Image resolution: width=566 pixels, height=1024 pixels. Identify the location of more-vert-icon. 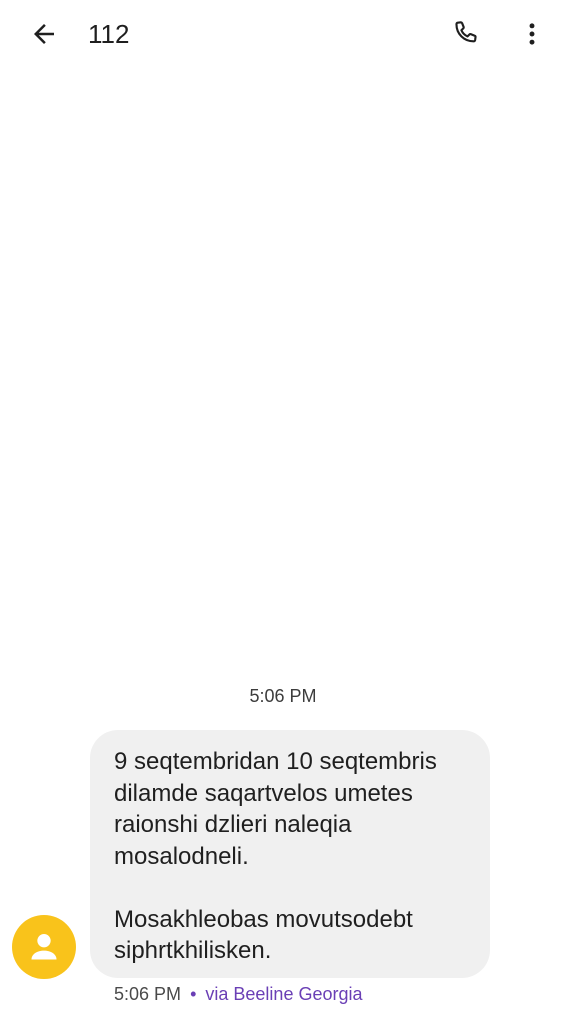
(532, 34).